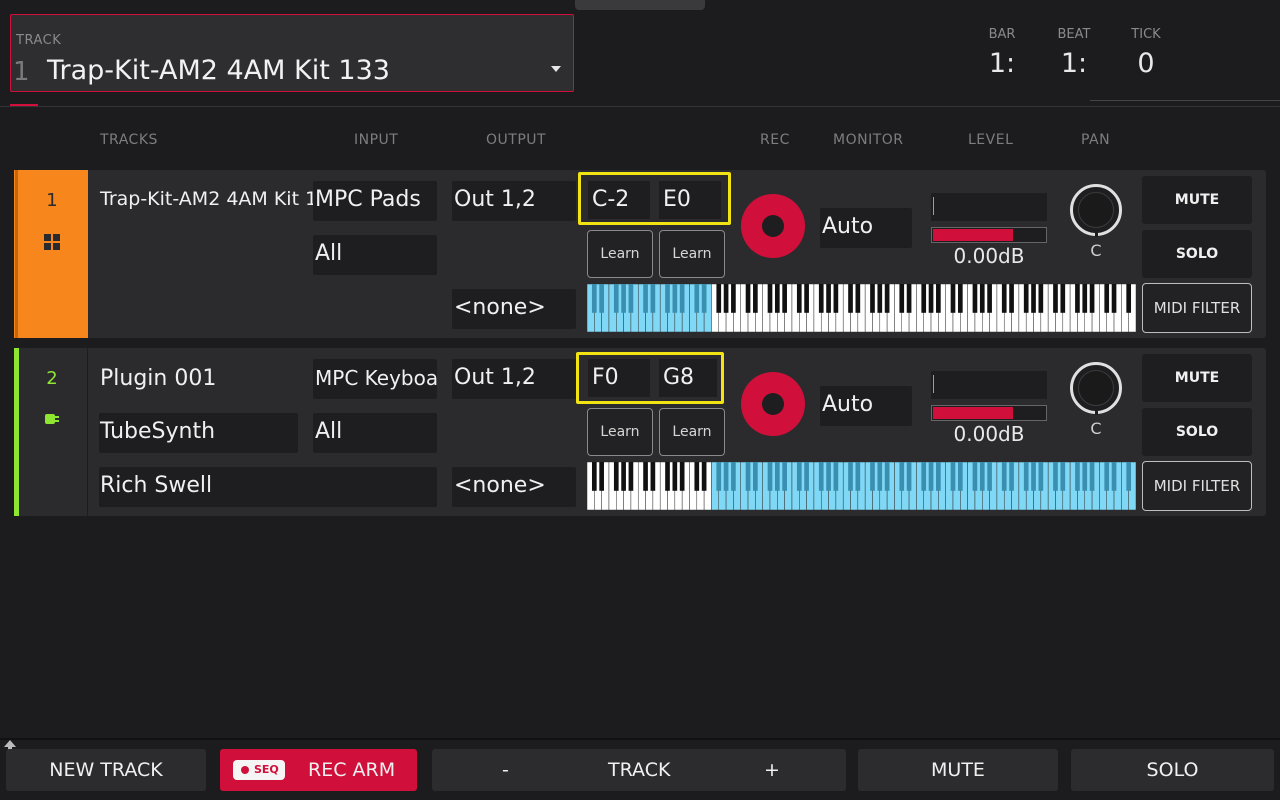 The height and width of the screenshot is (800, 1280). What do you see at coordinates (620, 254) in the screenshot?
I see `track-1-learn-low-button: Learn` at bounding box center [620, 254].